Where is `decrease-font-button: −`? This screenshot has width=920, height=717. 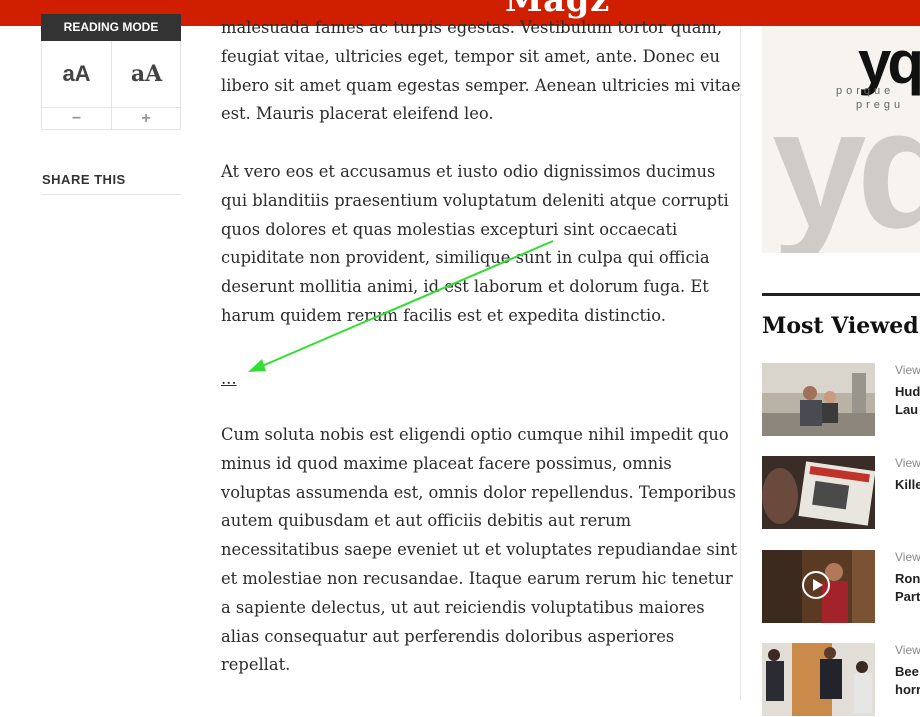 decrease-font-button: − is located at coordinates (76, 118).